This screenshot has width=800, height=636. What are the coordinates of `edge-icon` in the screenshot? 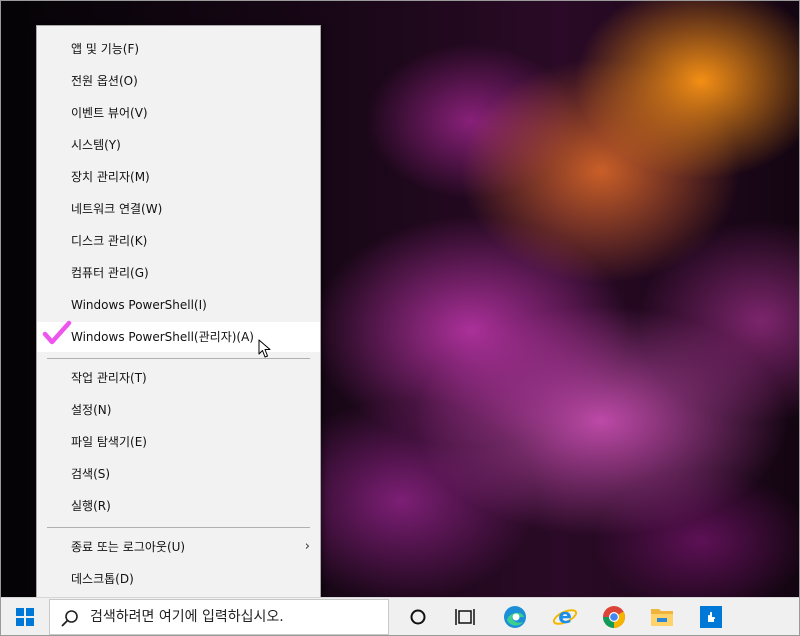 It's located at (515, 617).